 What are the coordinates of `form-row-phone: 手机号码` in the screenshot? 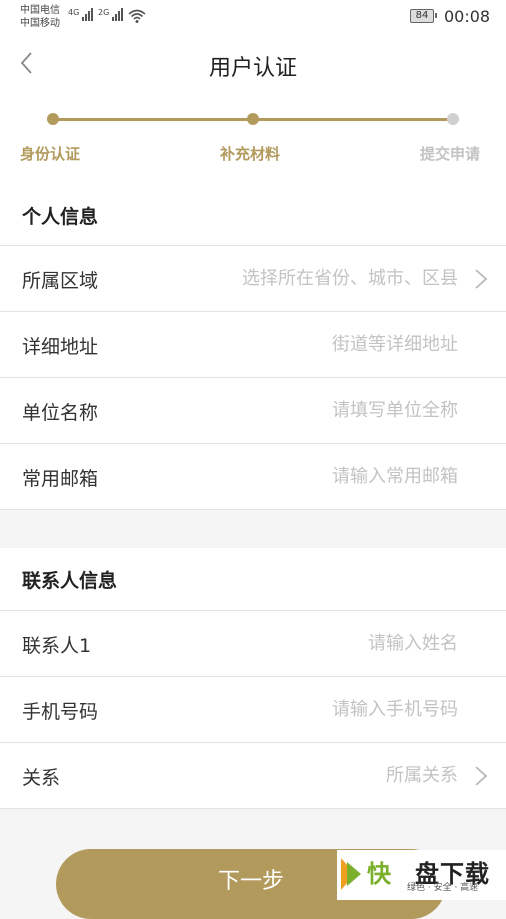 It's located at (253, 709).